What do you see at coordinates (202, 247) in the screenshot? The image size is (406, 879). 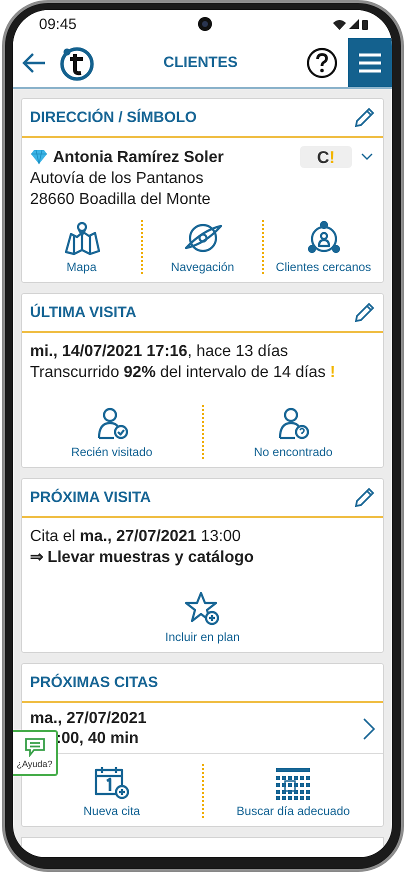 I see `action-button: Navegación` at bounding box center [202, 247].